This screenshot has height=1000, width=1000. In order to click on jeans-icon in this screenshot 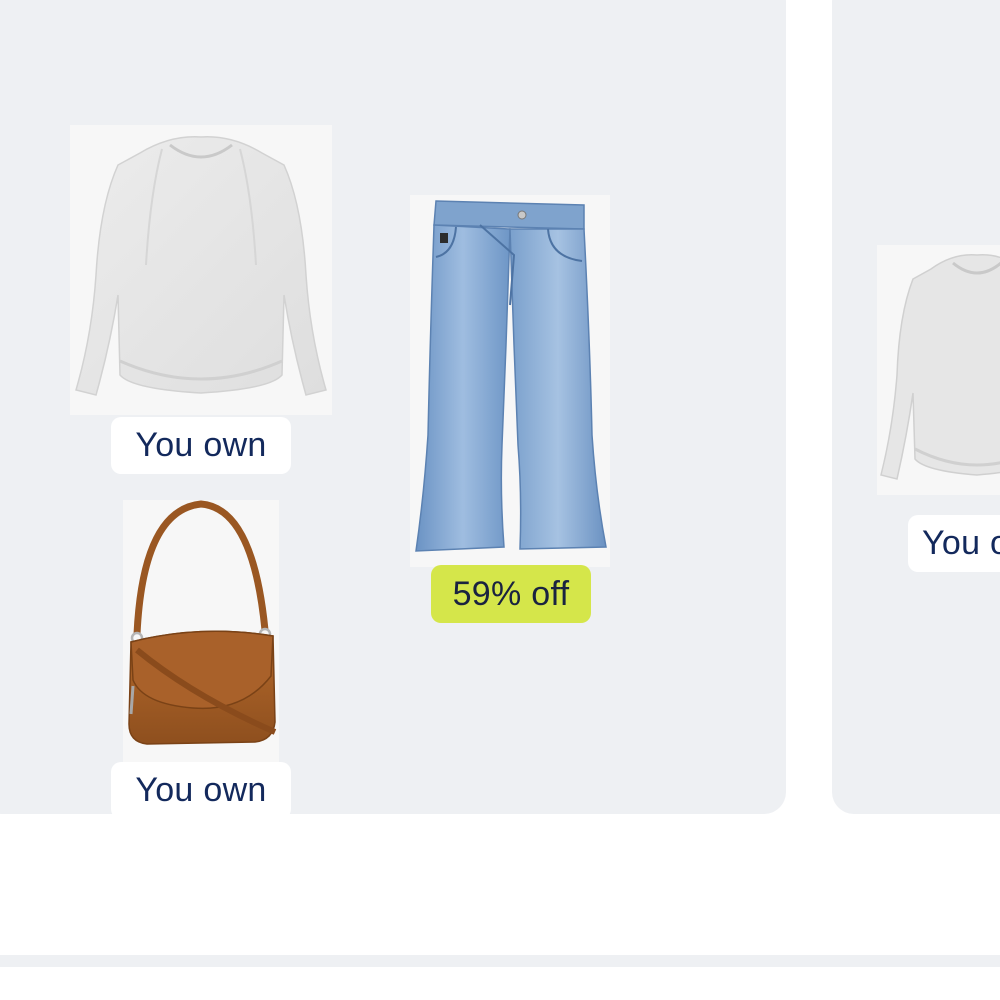, I will do `click(511, 376)`.